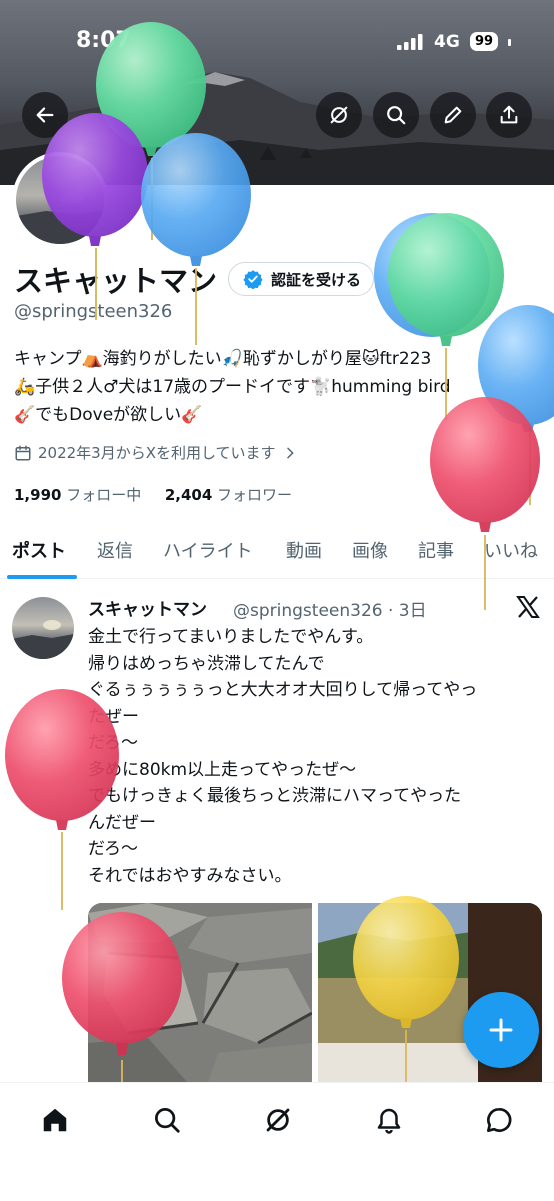 This screenshot has width=554, height=1201. I want to click on nav-notifications, so click(389, 1120).